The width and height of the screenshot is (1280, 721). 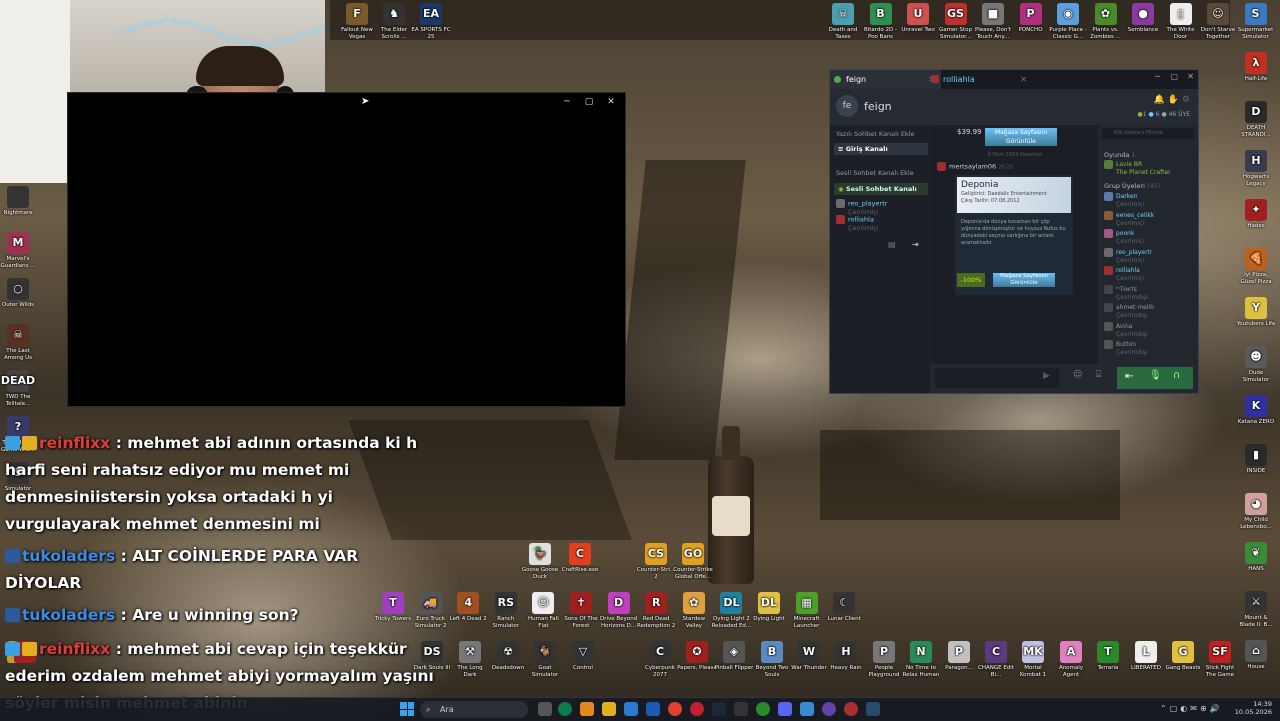 I want to click on desktop-icon: ✦ Hades, so click(x=1256, y=214).